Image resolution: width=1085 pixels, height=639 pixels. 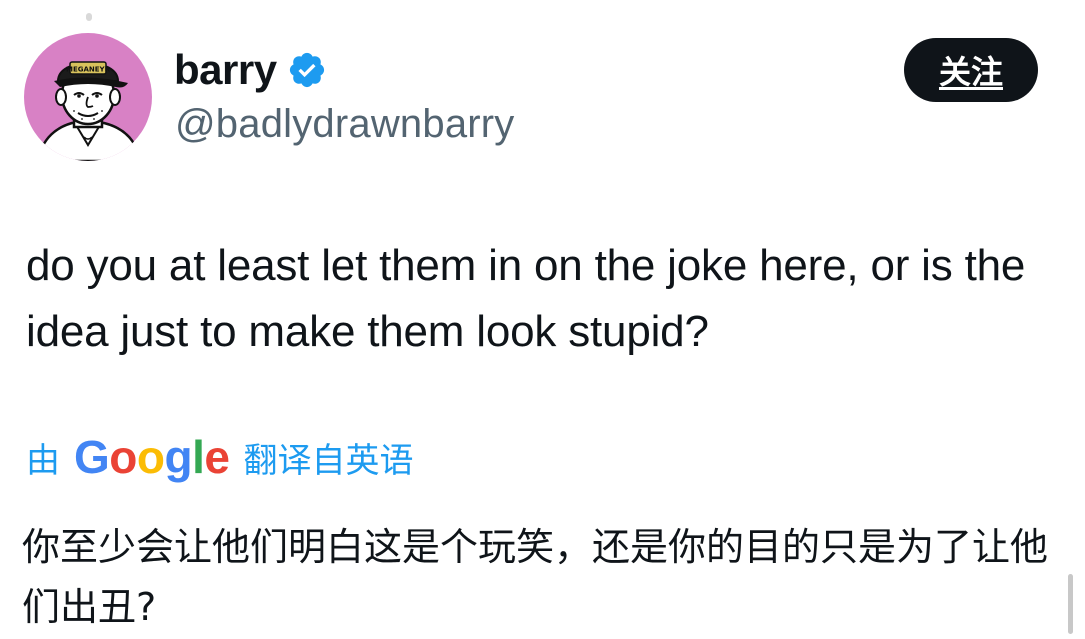 What do you see at coordinates (198, 457) in the screenshot?
I see `google-logo-letter: l` at bounding box center [198, 457].